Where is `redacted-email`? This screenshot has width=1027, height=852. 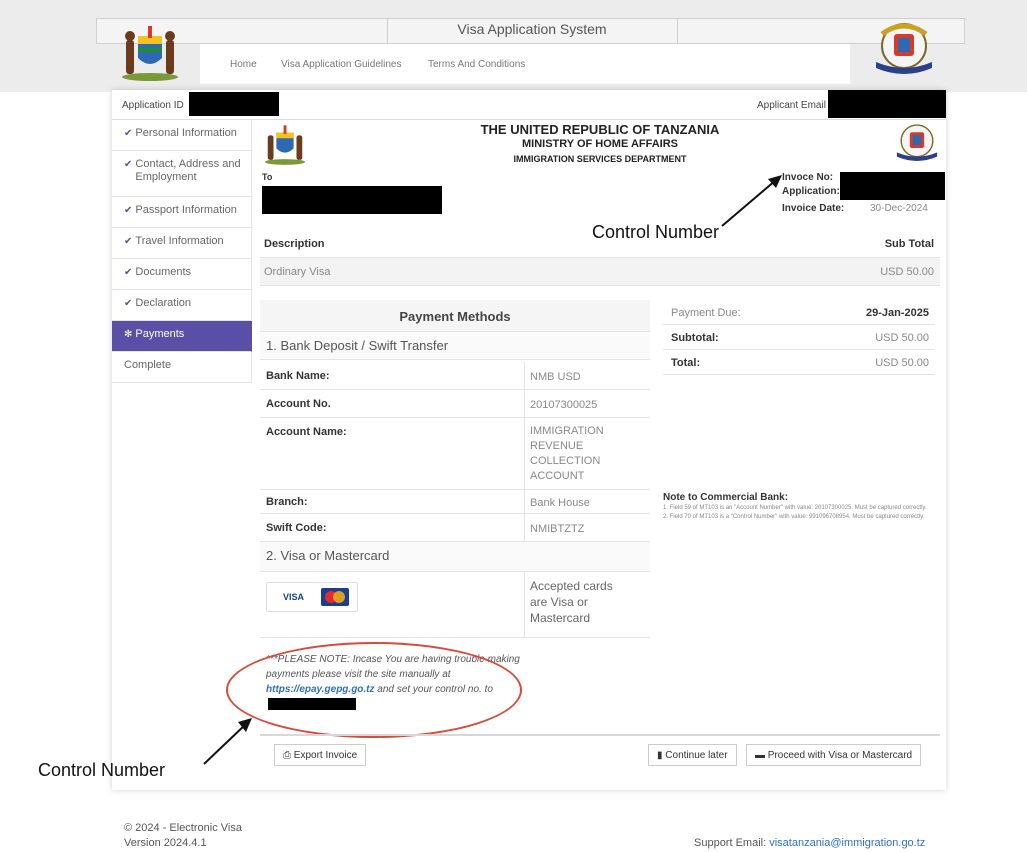
redacted-email is located at coordinates (887, 104).